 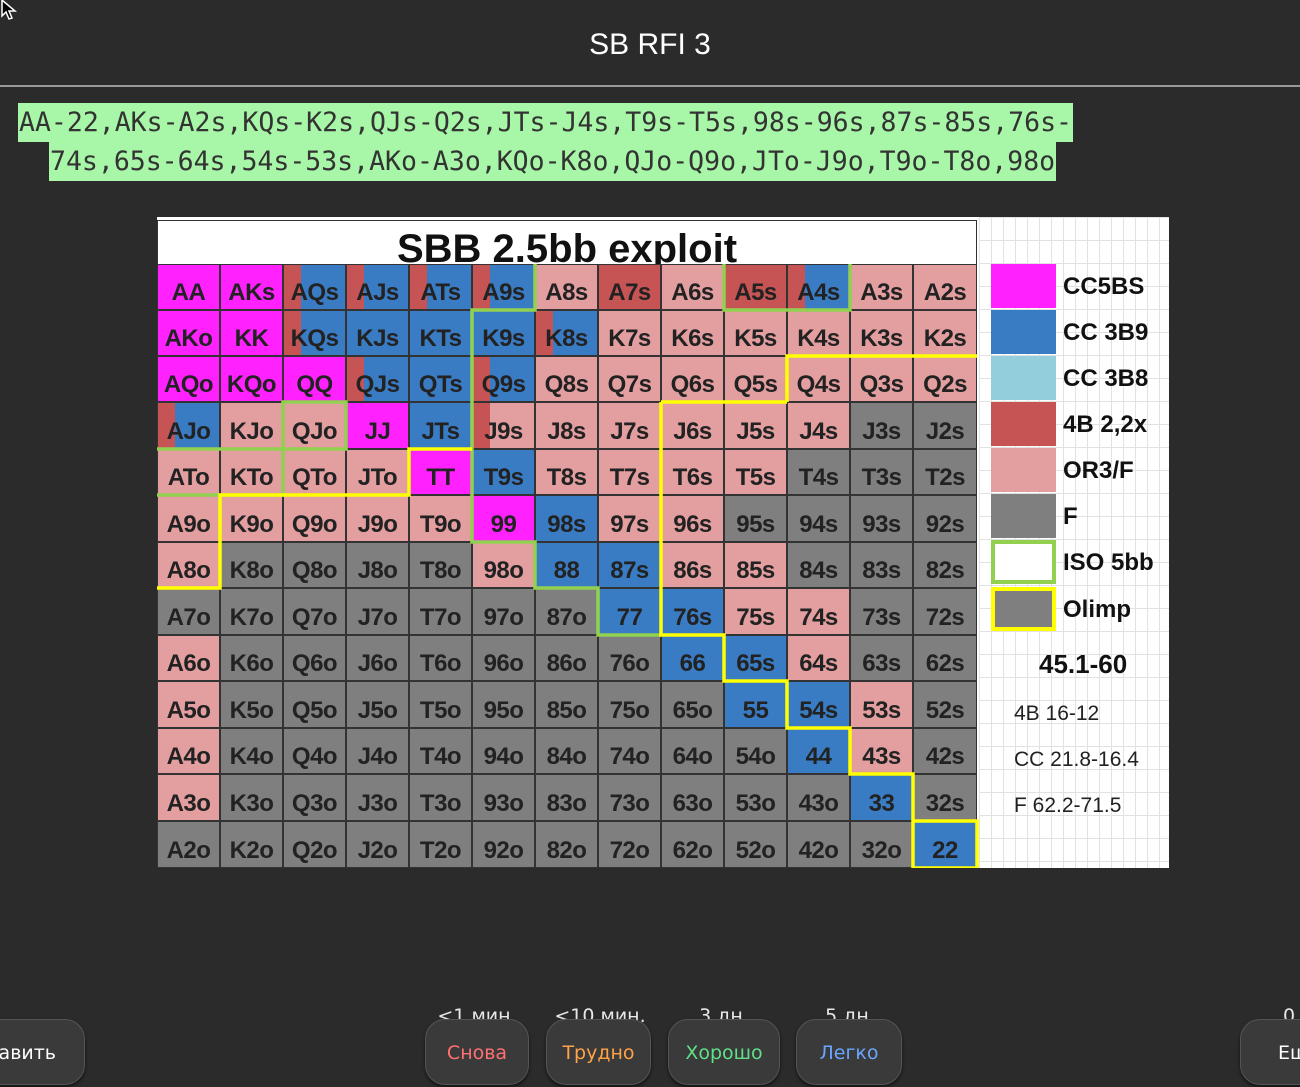 What do you see at coordinates (629, 570) in the screenshot?
I see `hand-label: 87s` at bounding box center [629, 570].